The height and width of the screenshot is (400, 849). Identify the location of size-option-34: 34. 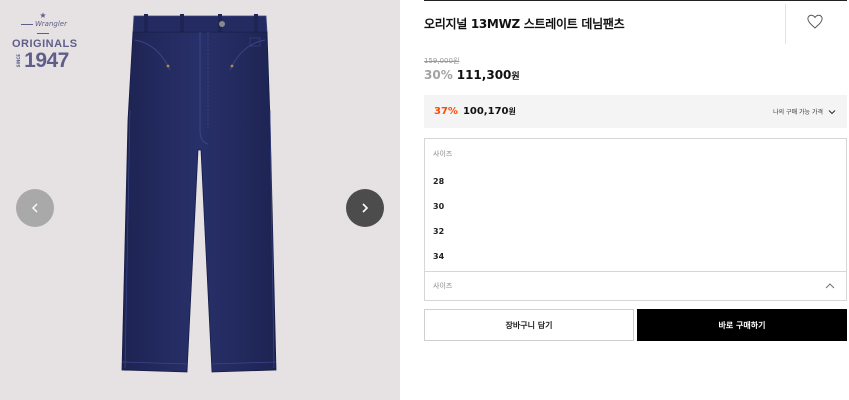
(635, 256).